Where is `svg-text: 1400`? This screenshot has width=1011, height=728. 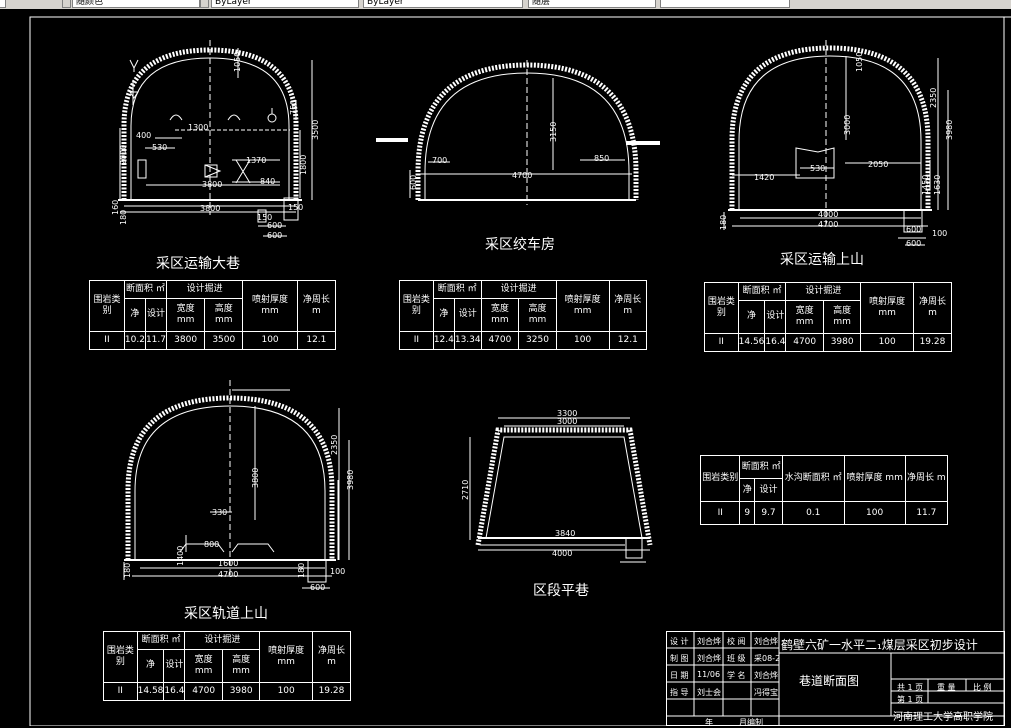 svg-text: 1400 is located at coordinates (180, 556).